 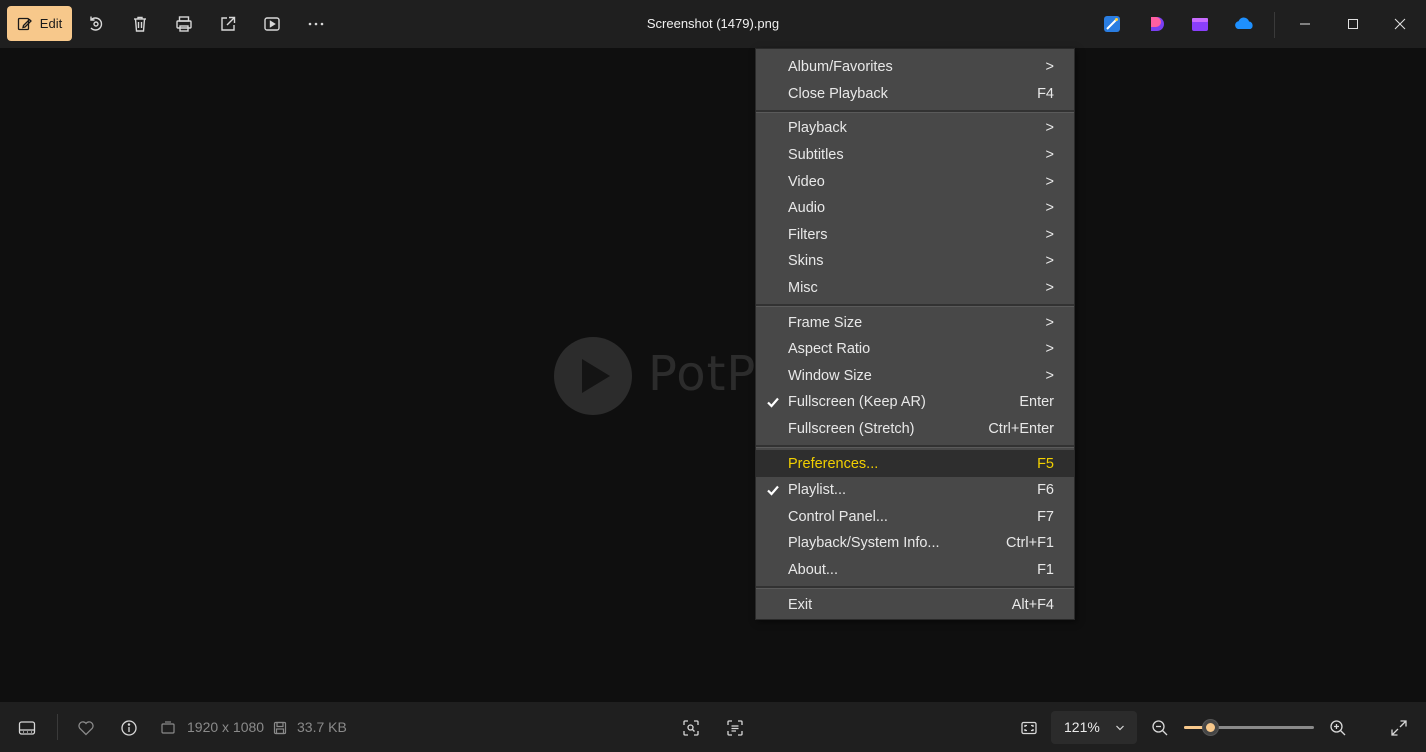 What do you see at coordinates (1030, 543) in the screenshot?
I see `menu-item-shortcut: Ctrl+F1` at bounding box center [1030, 543].